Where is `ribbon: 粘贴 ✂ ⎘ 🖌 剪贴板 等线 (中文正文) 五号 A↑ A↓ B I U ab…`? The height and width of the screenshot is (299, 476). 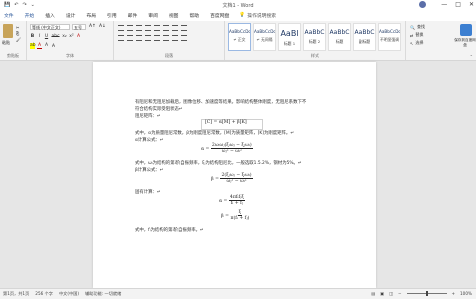 ribbon: 粘贴 ✂ ⎘ 🖌 剪贴板 等线 (中文正文) 五号 A↑ A↓ B I U ab… is located at coordinates (238, 41).